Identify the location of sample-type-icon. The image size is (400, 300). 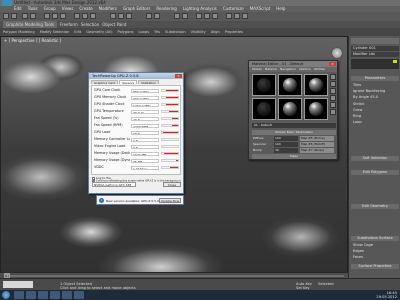
(333, 77).